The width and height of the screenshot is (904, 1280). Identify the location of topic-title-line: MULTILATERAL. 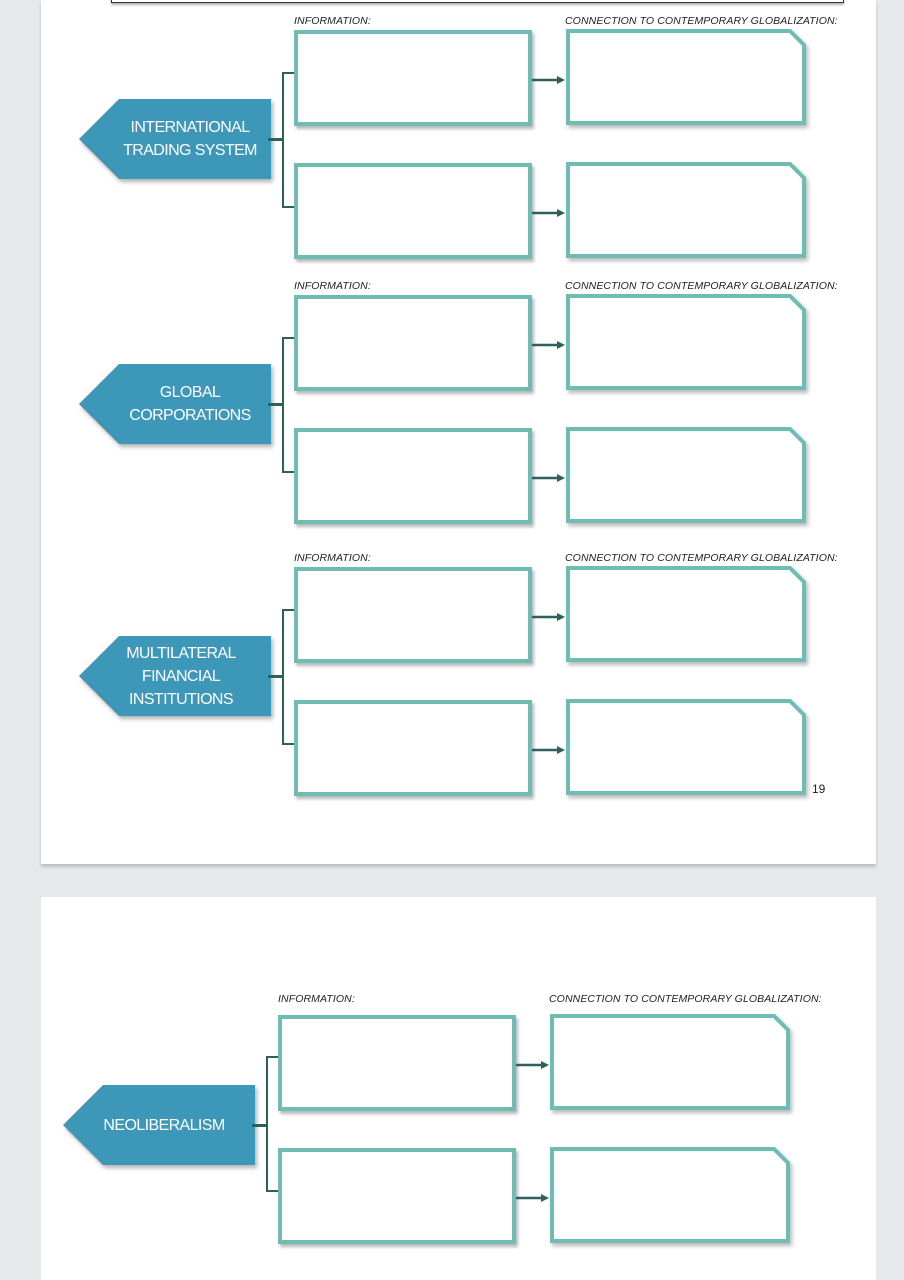
(181, 653).